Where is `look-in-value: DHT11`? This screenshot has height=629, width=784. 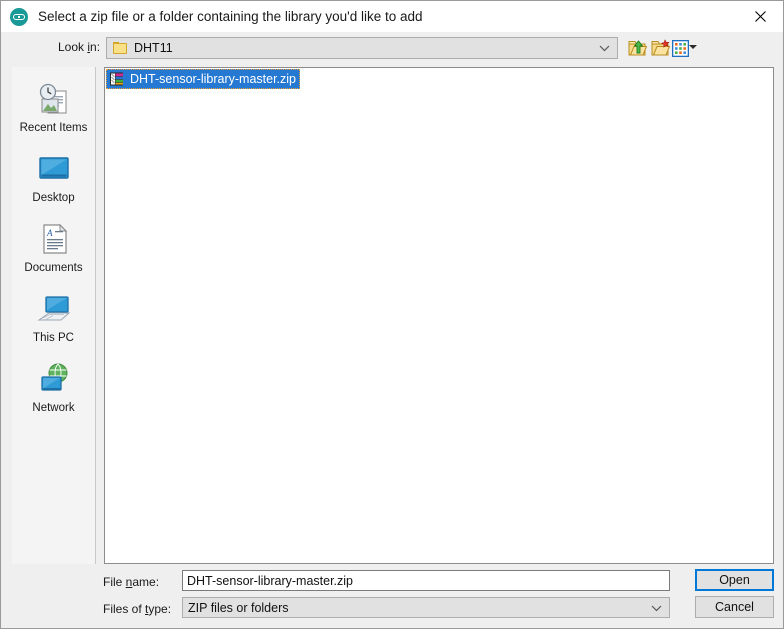 look-in-value: DHT11 is located at coordinates (153, 48).